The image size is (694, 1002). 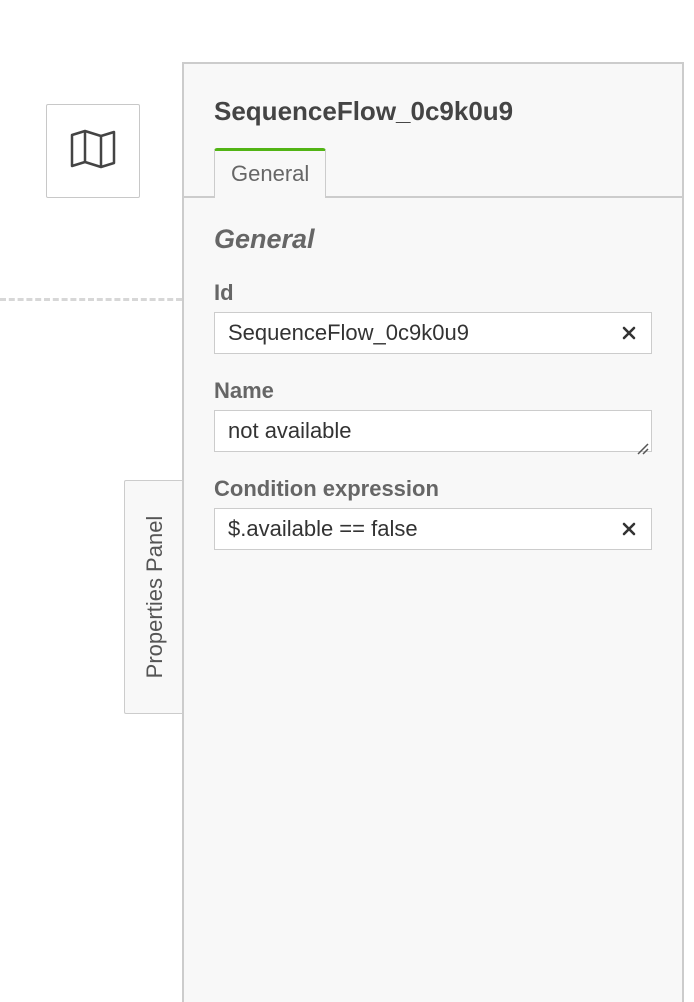 I want to click on condition-expression-field: $.available == false, so click(x=433, y=529).